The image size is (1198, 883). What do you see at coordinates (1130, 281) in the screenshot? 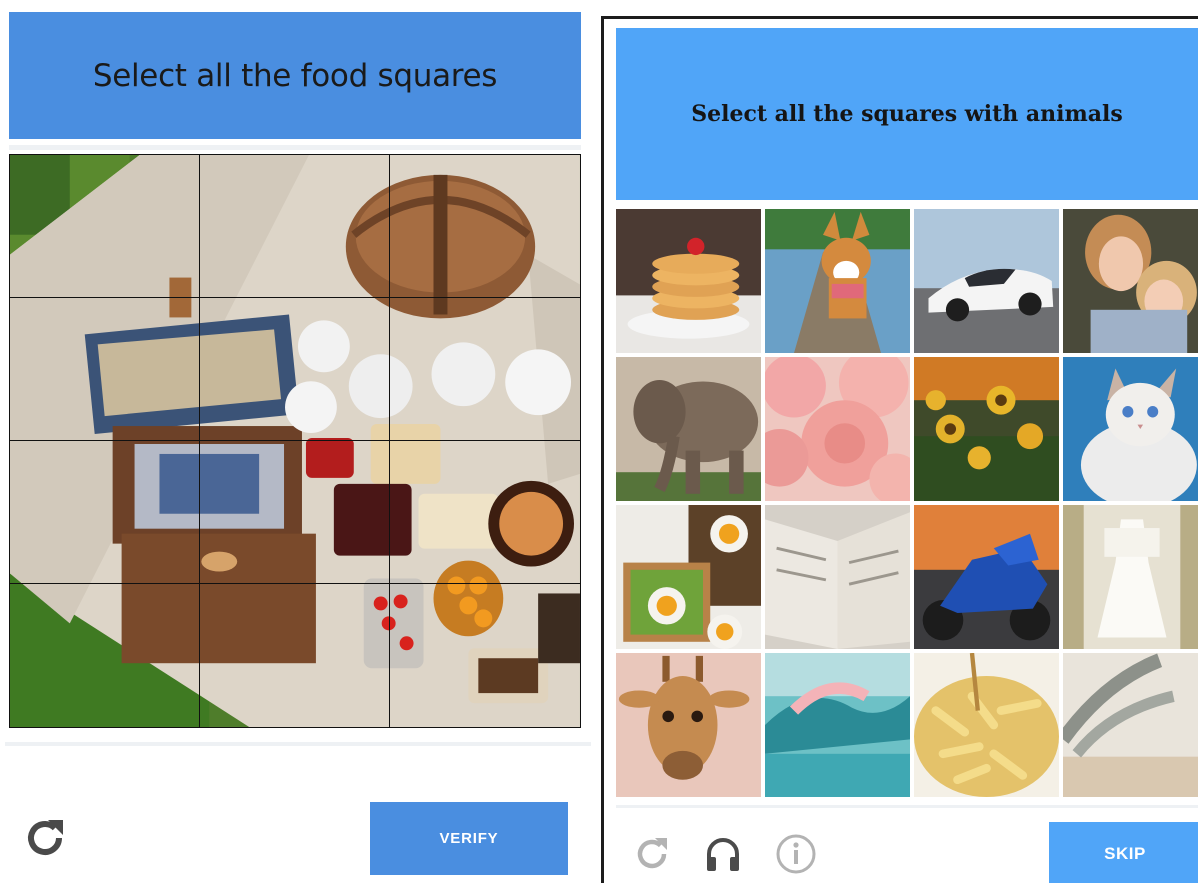
I see `children-image` at bounding box center [1130, 281].